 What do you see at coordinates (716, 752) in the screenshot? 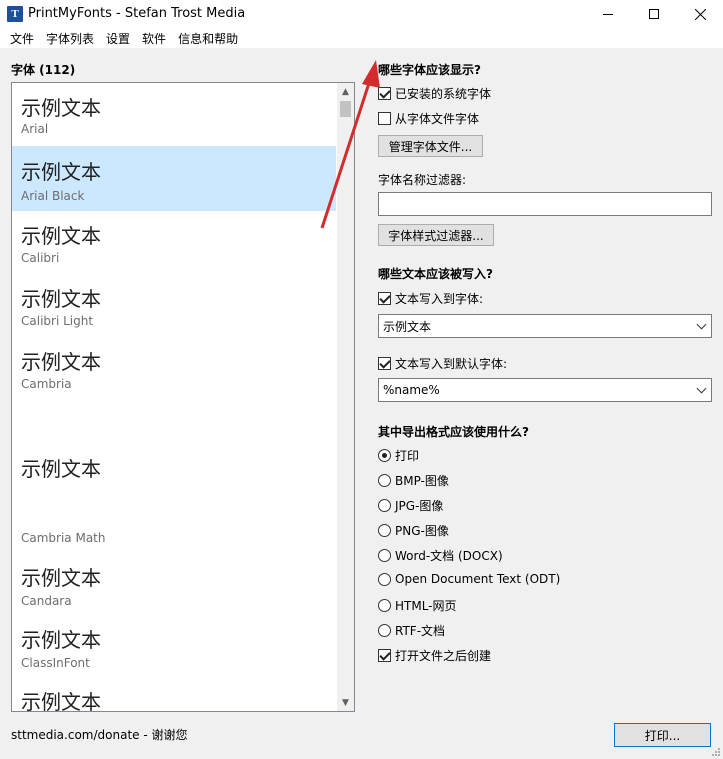
I see `resize-grip-icon` at bounding box center [716, 752].